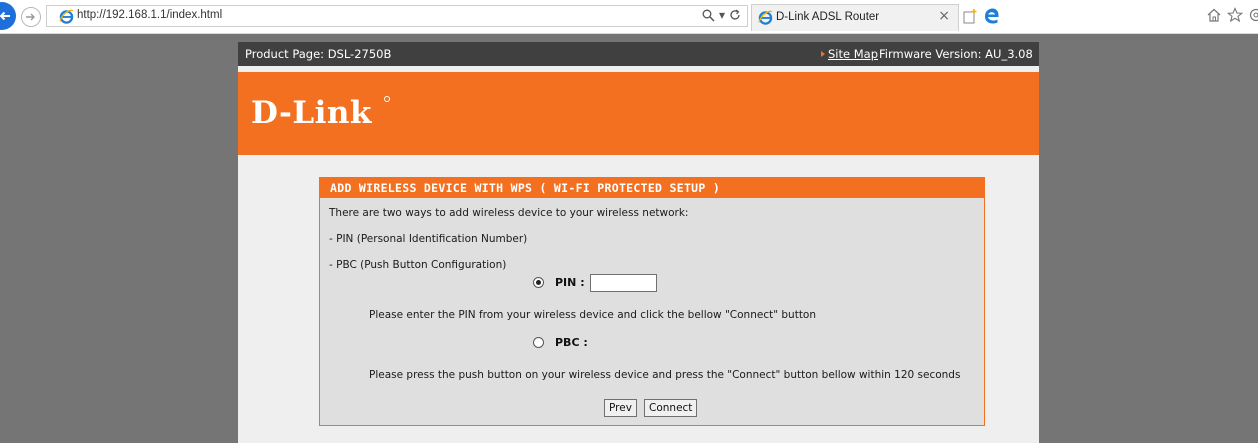 The width and height of the screenshot is (1258, 443). Describe the element at coordinates (538, 282) in the screenshot. I see `pin-radio` at that location.